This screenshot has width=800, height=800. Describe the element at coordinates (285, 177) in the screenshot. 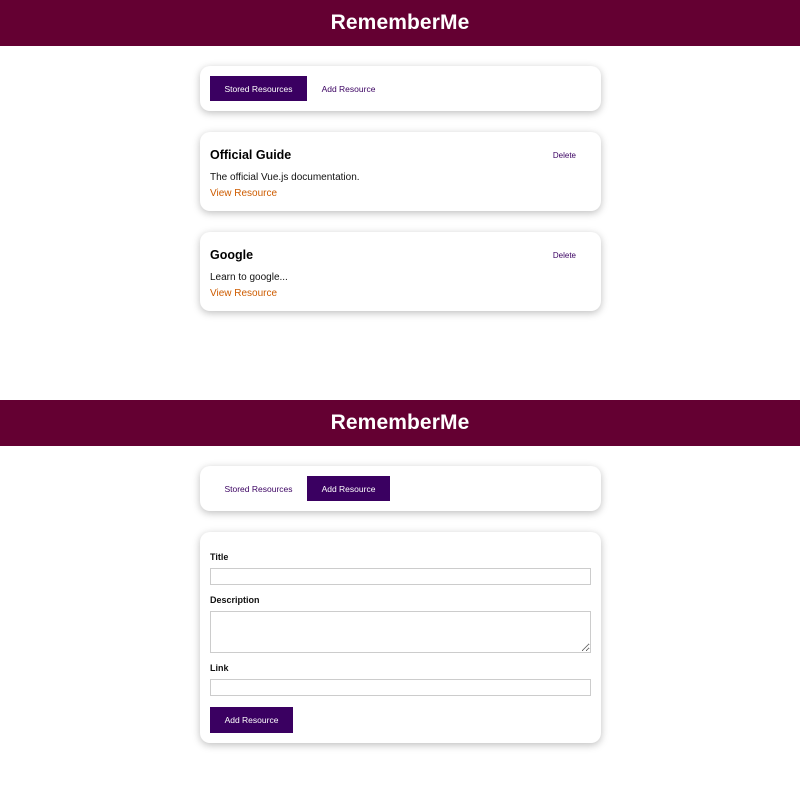

I see `resource-description: The official Vue.js documentation.` at that location.